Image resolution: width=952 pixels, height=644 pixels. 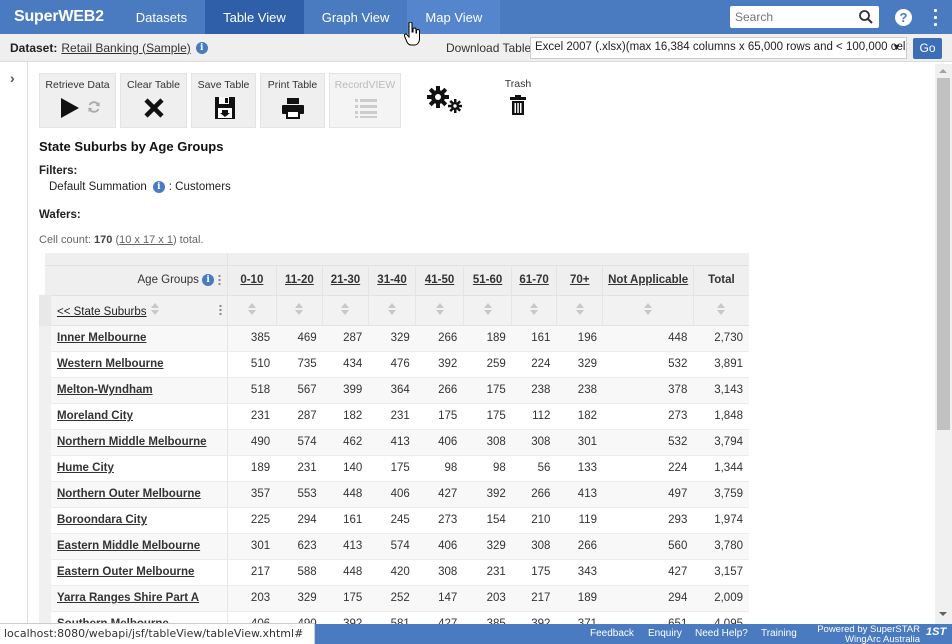 I want to click on row-header-link: Inner Melbourne, so click(x=134, y=338).